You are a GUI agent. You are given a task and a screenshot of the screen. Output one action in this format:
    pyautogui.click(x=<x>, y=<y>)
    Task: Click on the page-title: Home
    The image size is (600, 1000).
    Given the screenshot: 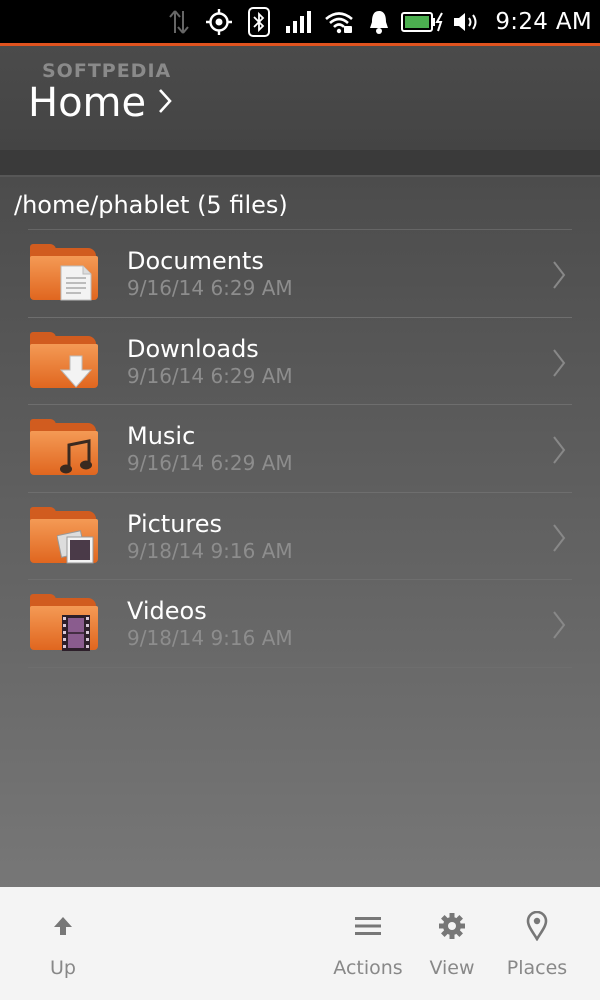 What is the action you would take?
    pyautogui.click(x=87, y=103)
    